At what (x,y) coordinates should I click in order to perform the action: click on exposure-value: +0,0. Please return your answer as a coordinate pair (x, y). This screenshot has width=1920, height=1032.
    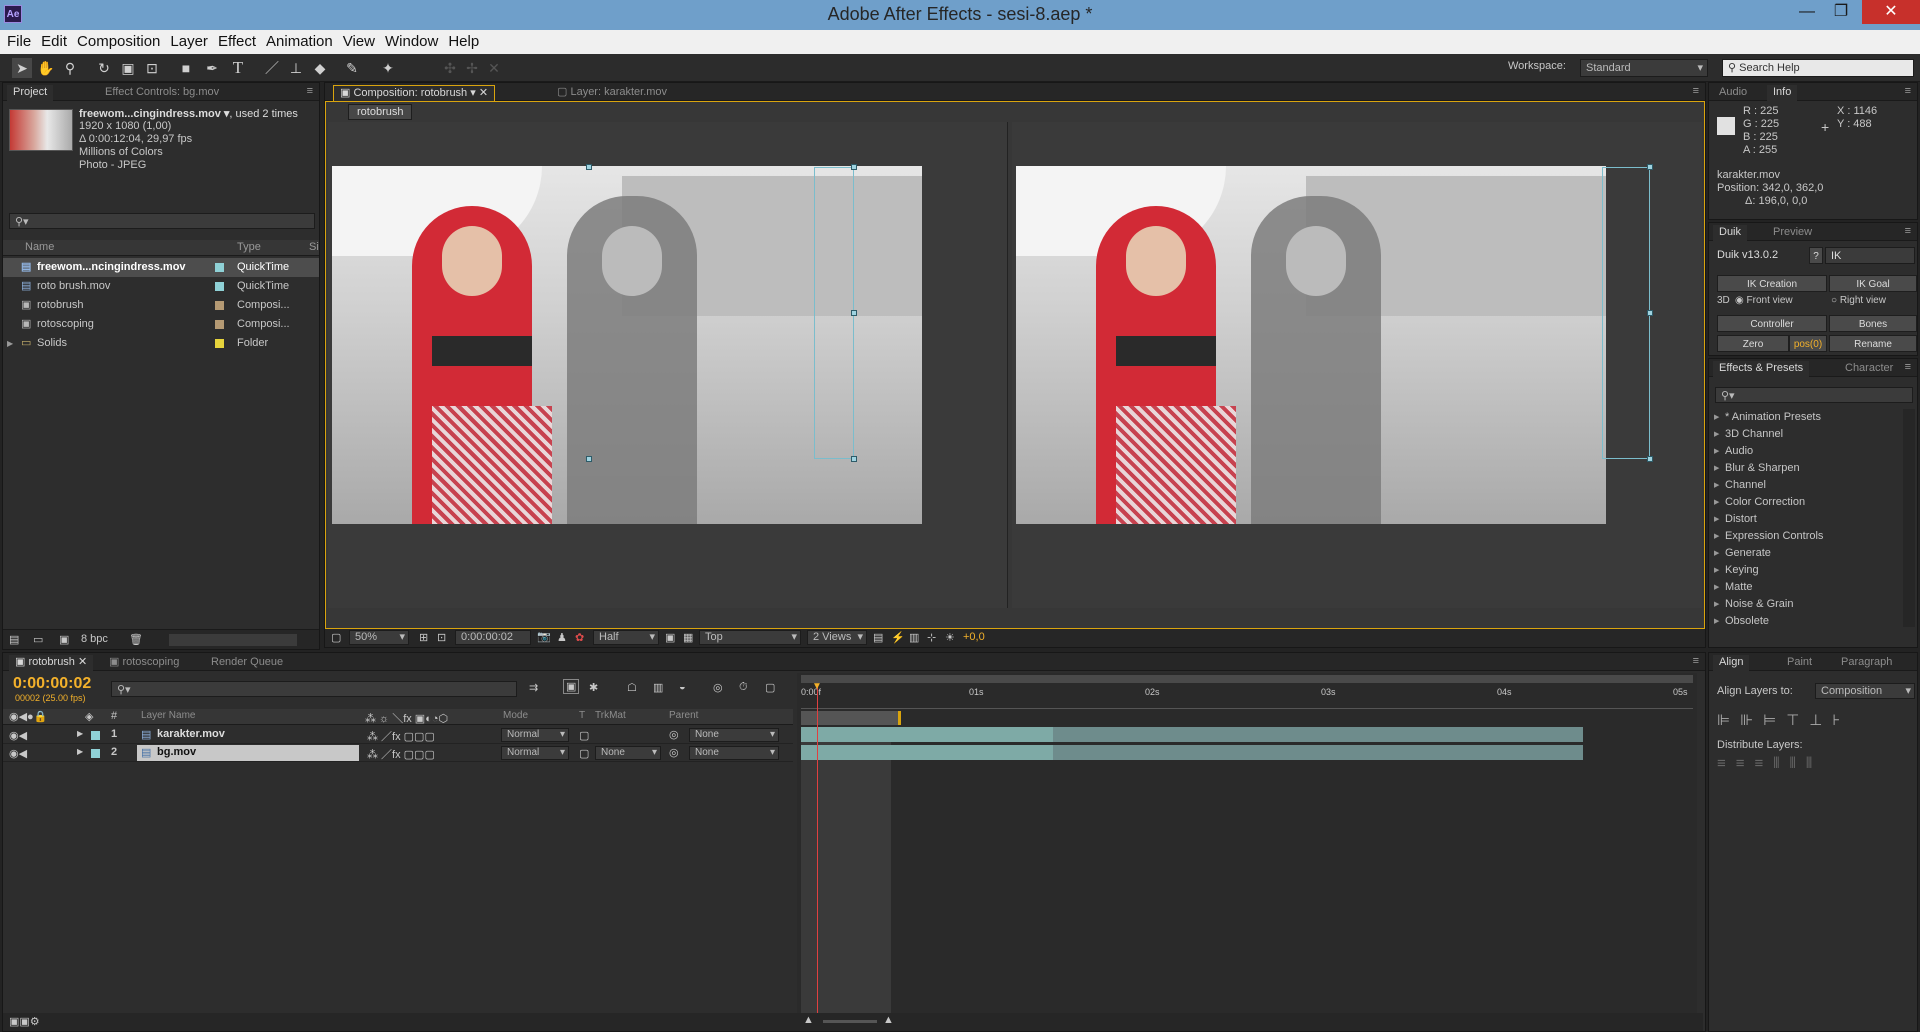
    Looking at the image, I should click on (974, 637).